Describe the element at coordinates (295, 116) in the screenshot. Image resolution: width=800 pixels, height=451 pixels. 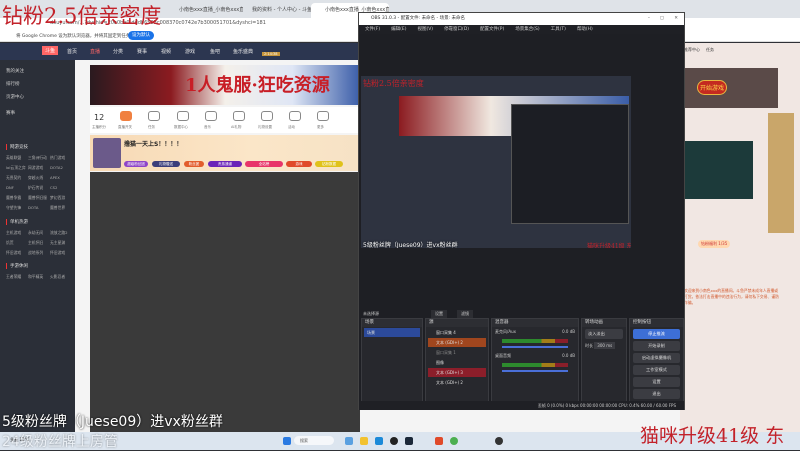
I see `activity-icon` at that location.